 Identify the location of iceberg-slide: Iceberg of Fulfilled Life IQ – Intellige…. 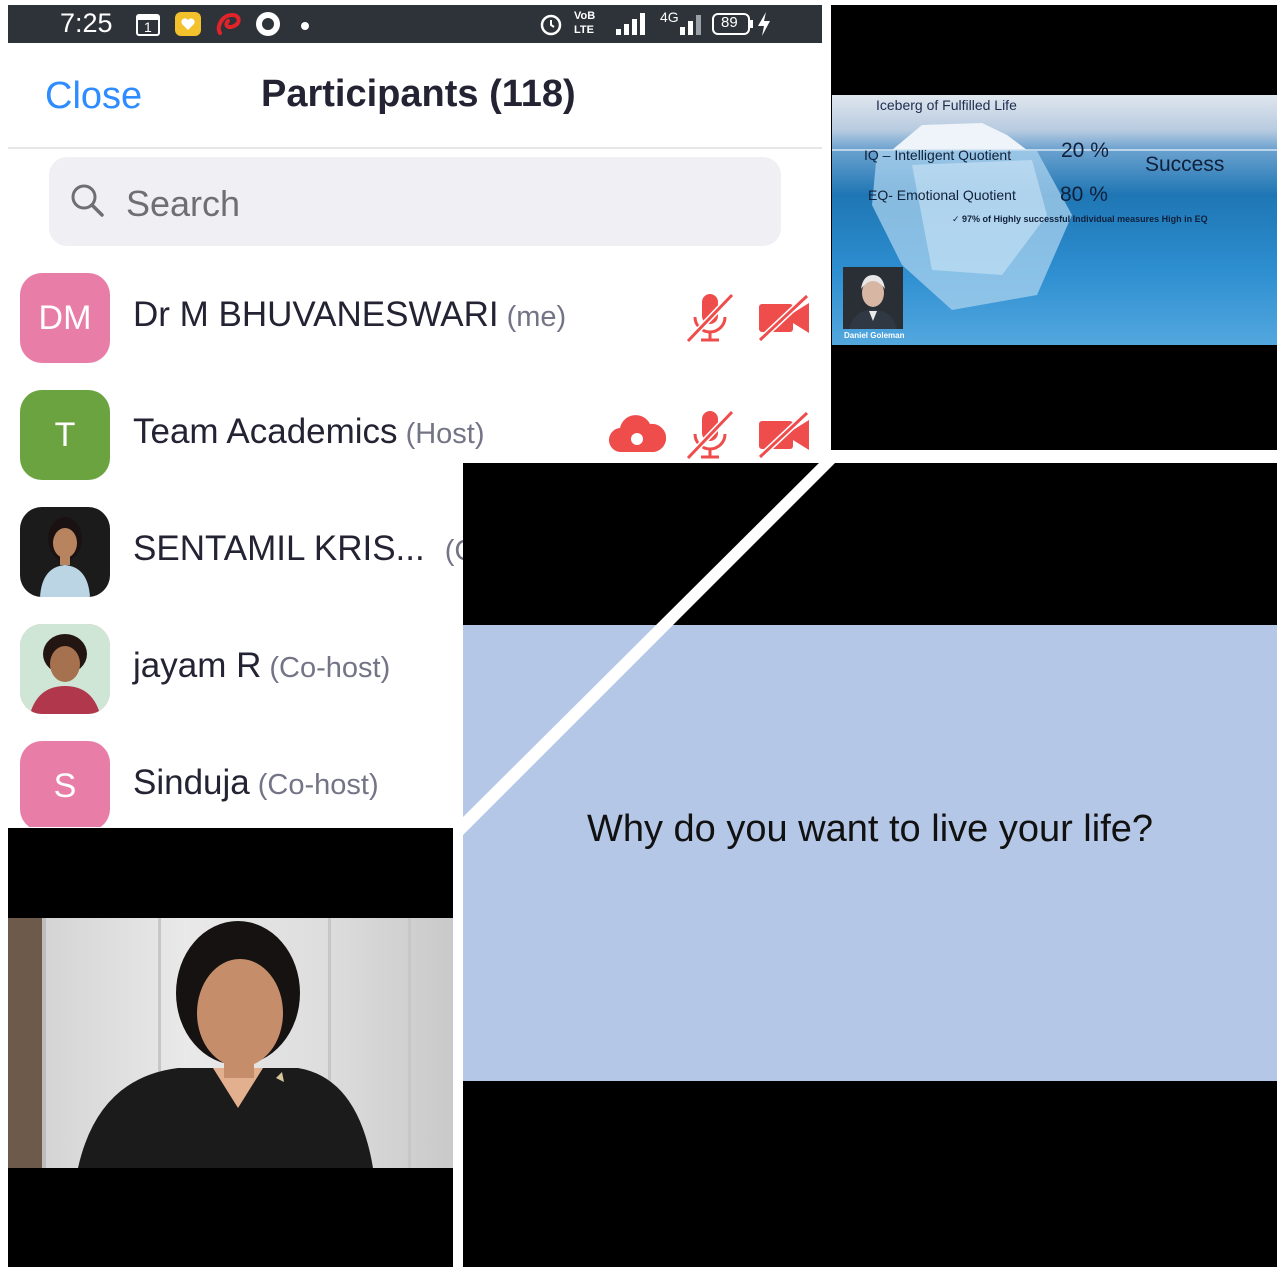
(1054, 220).